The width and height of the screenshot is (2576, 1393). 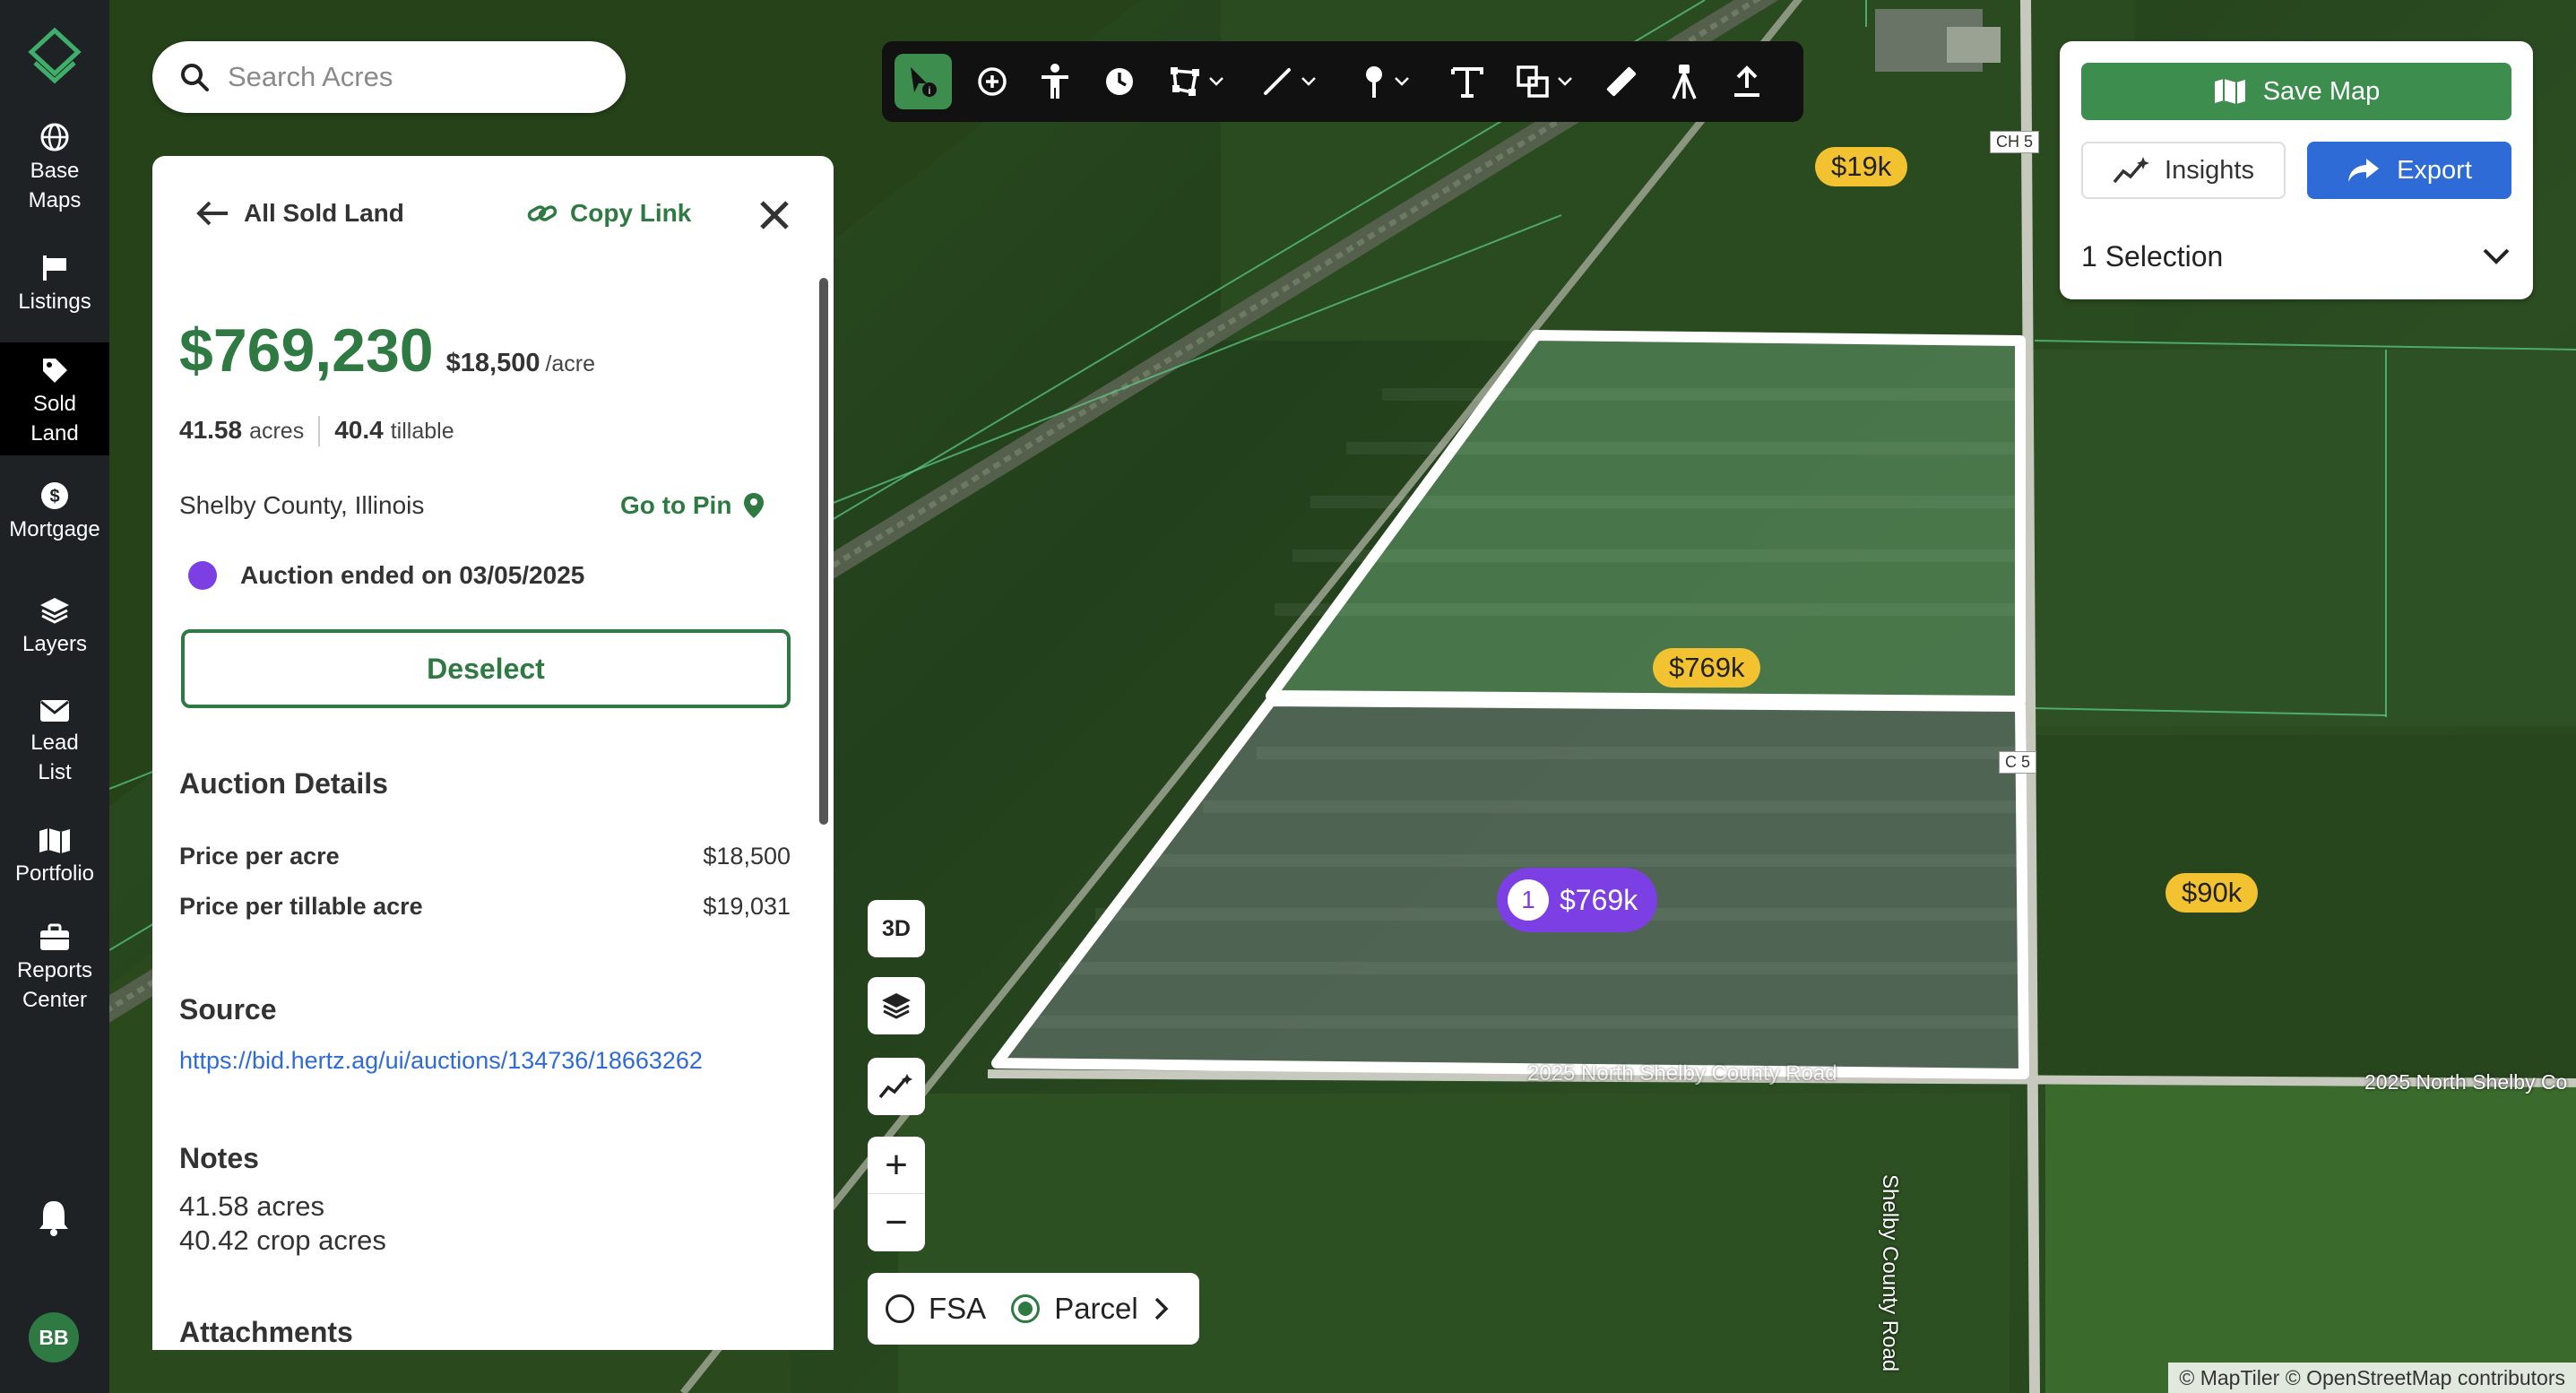 What do you see at coordinates (2434, 170) in the screenshot?
I see `export-label: Export` at bounding box center [2434, 170].